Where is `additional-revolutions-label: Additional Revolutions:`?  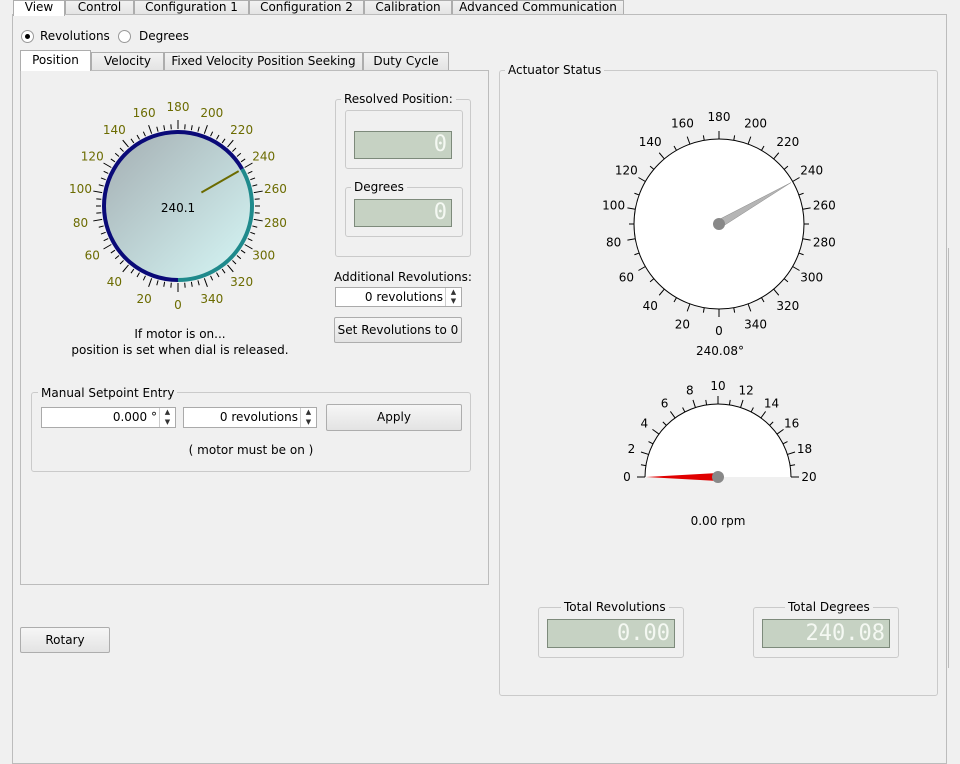
additional-revolutions-label: Additional Revolutions: is located at coordinates (403, 277).